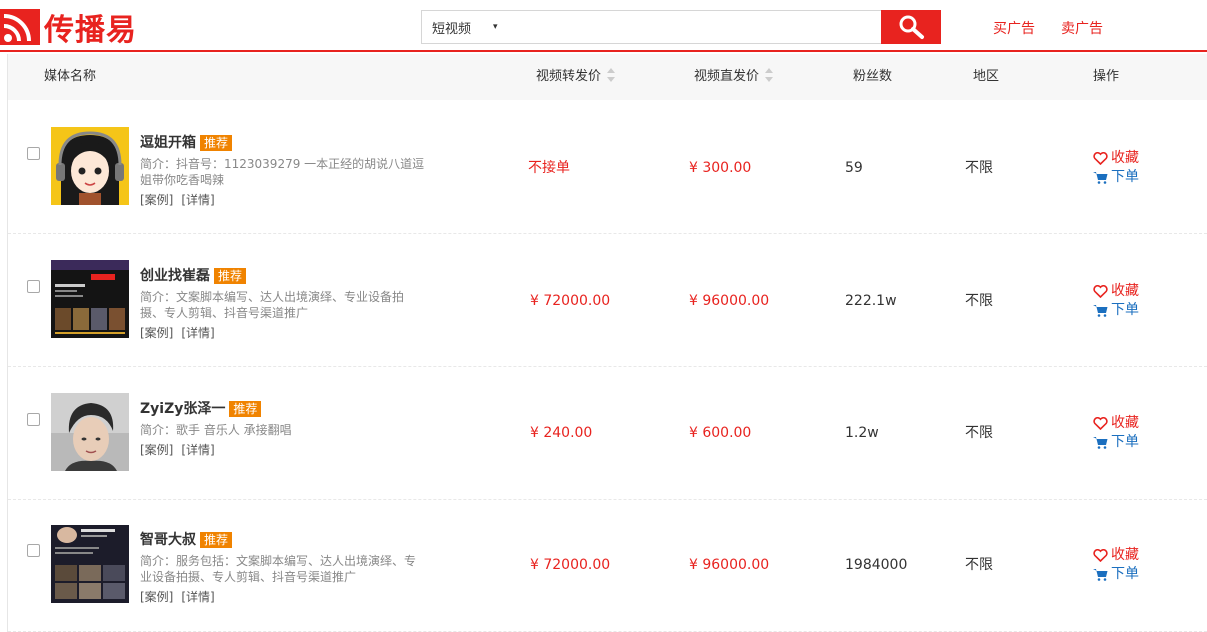 The width and height of the screenshot is (1207, 632). What do you see at coordinates (175, 276) in the screenshot?
I see `media-name: 创业找崔磊` at bounding box center [175, 276].